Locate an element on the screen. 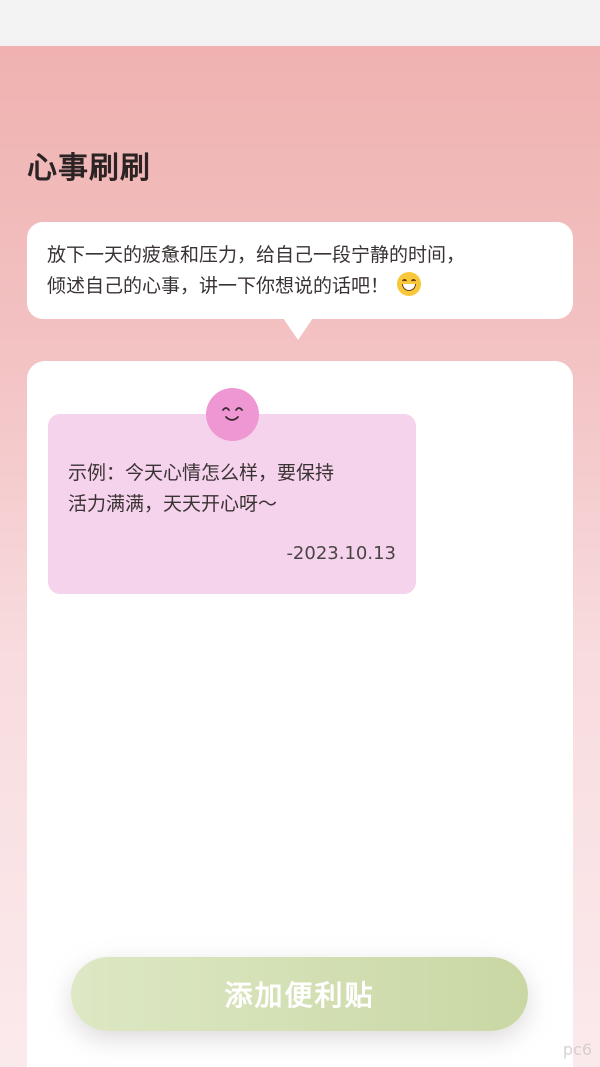  status-bar is located at coordinates (300, 23).